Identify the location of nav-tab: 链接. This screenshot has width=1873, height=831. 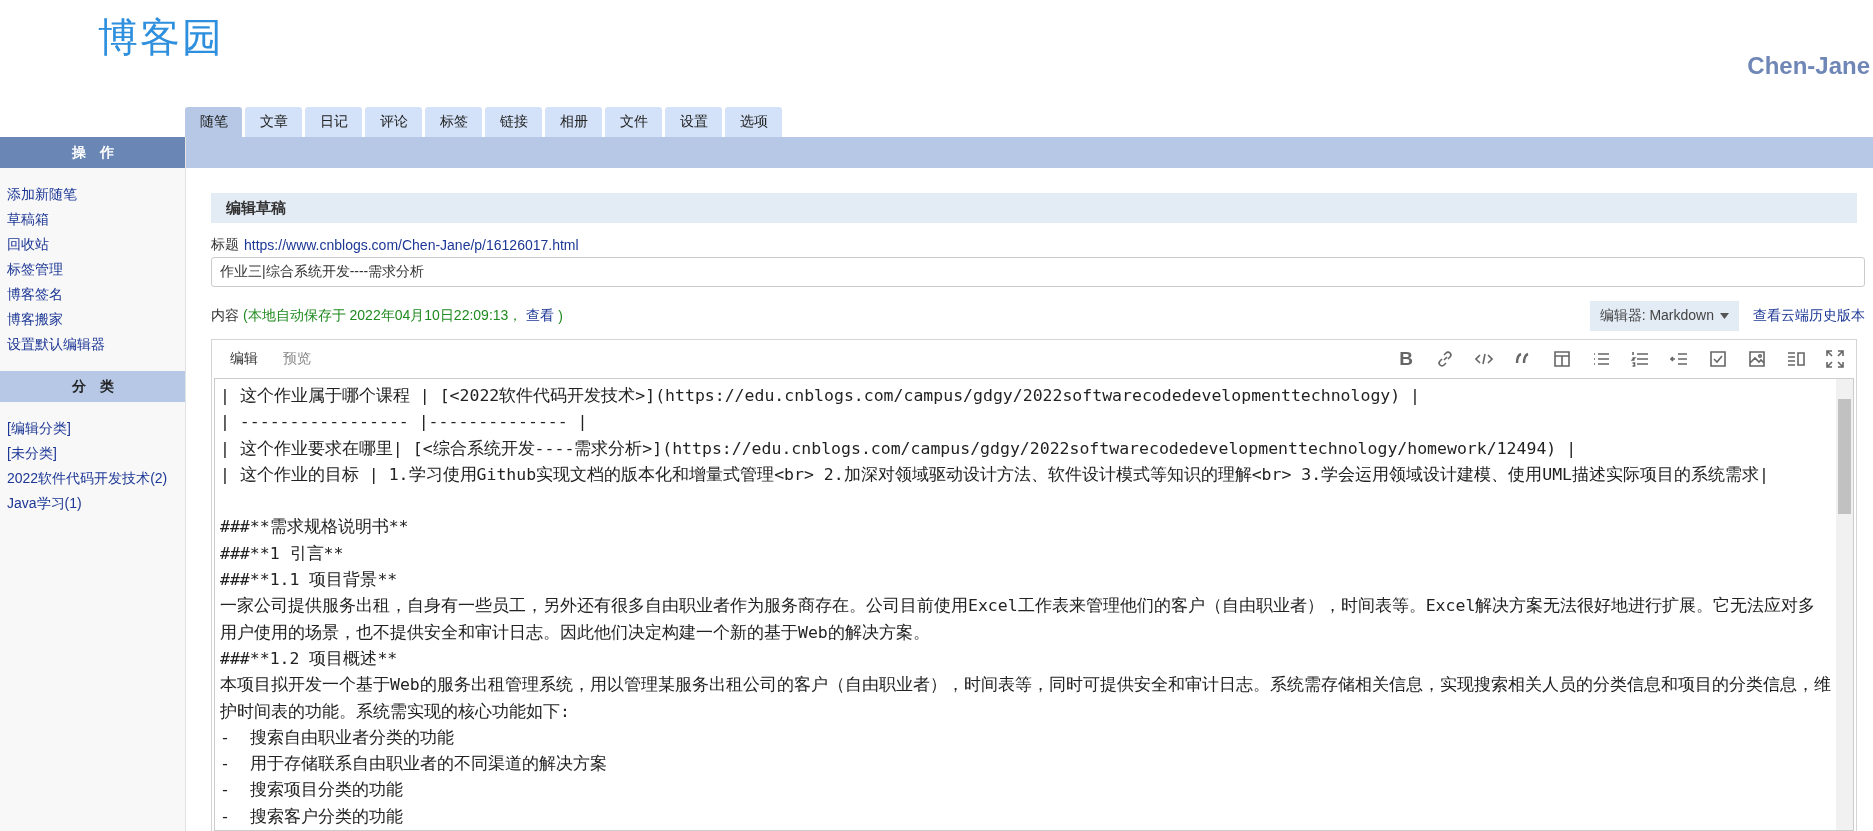
(513, 122).